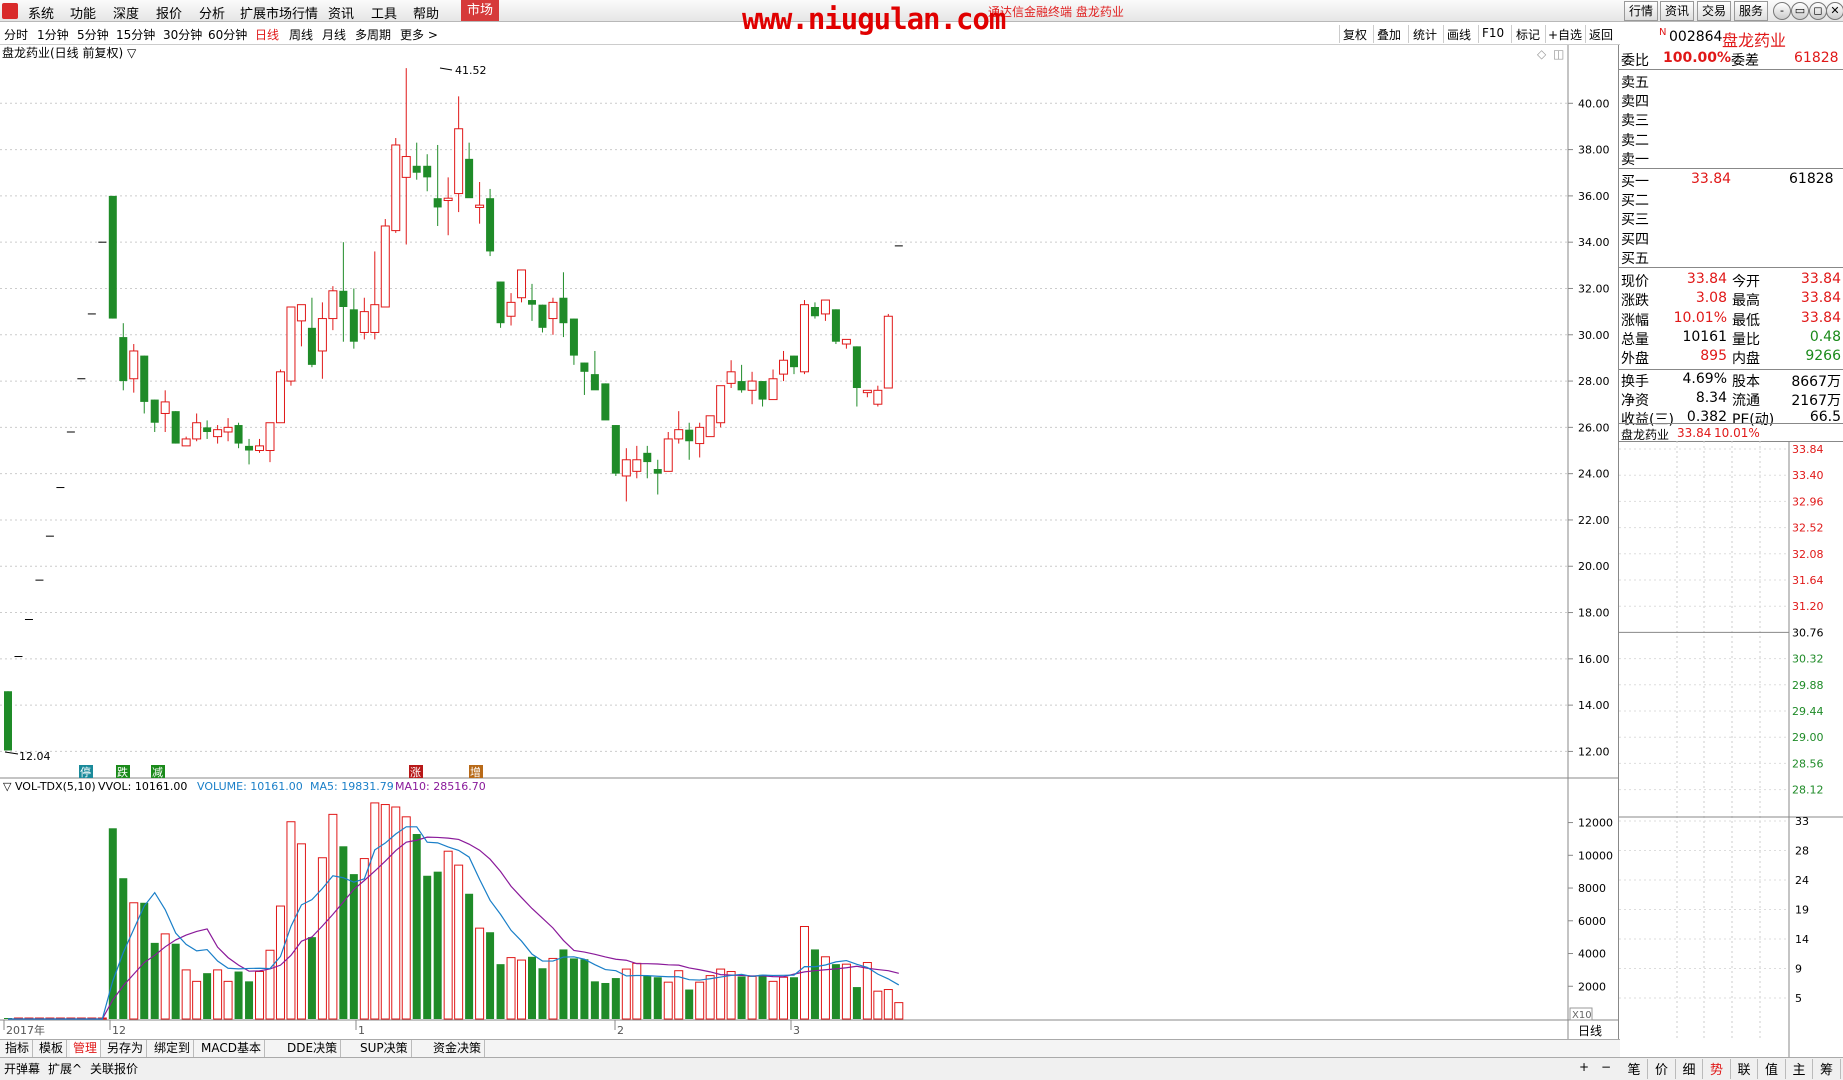 The width and height of the screenshot is (1843, 1080). Describe the element at coordinates (471, 70) in the screenshot. I see `high-label: 41.52` at that location.